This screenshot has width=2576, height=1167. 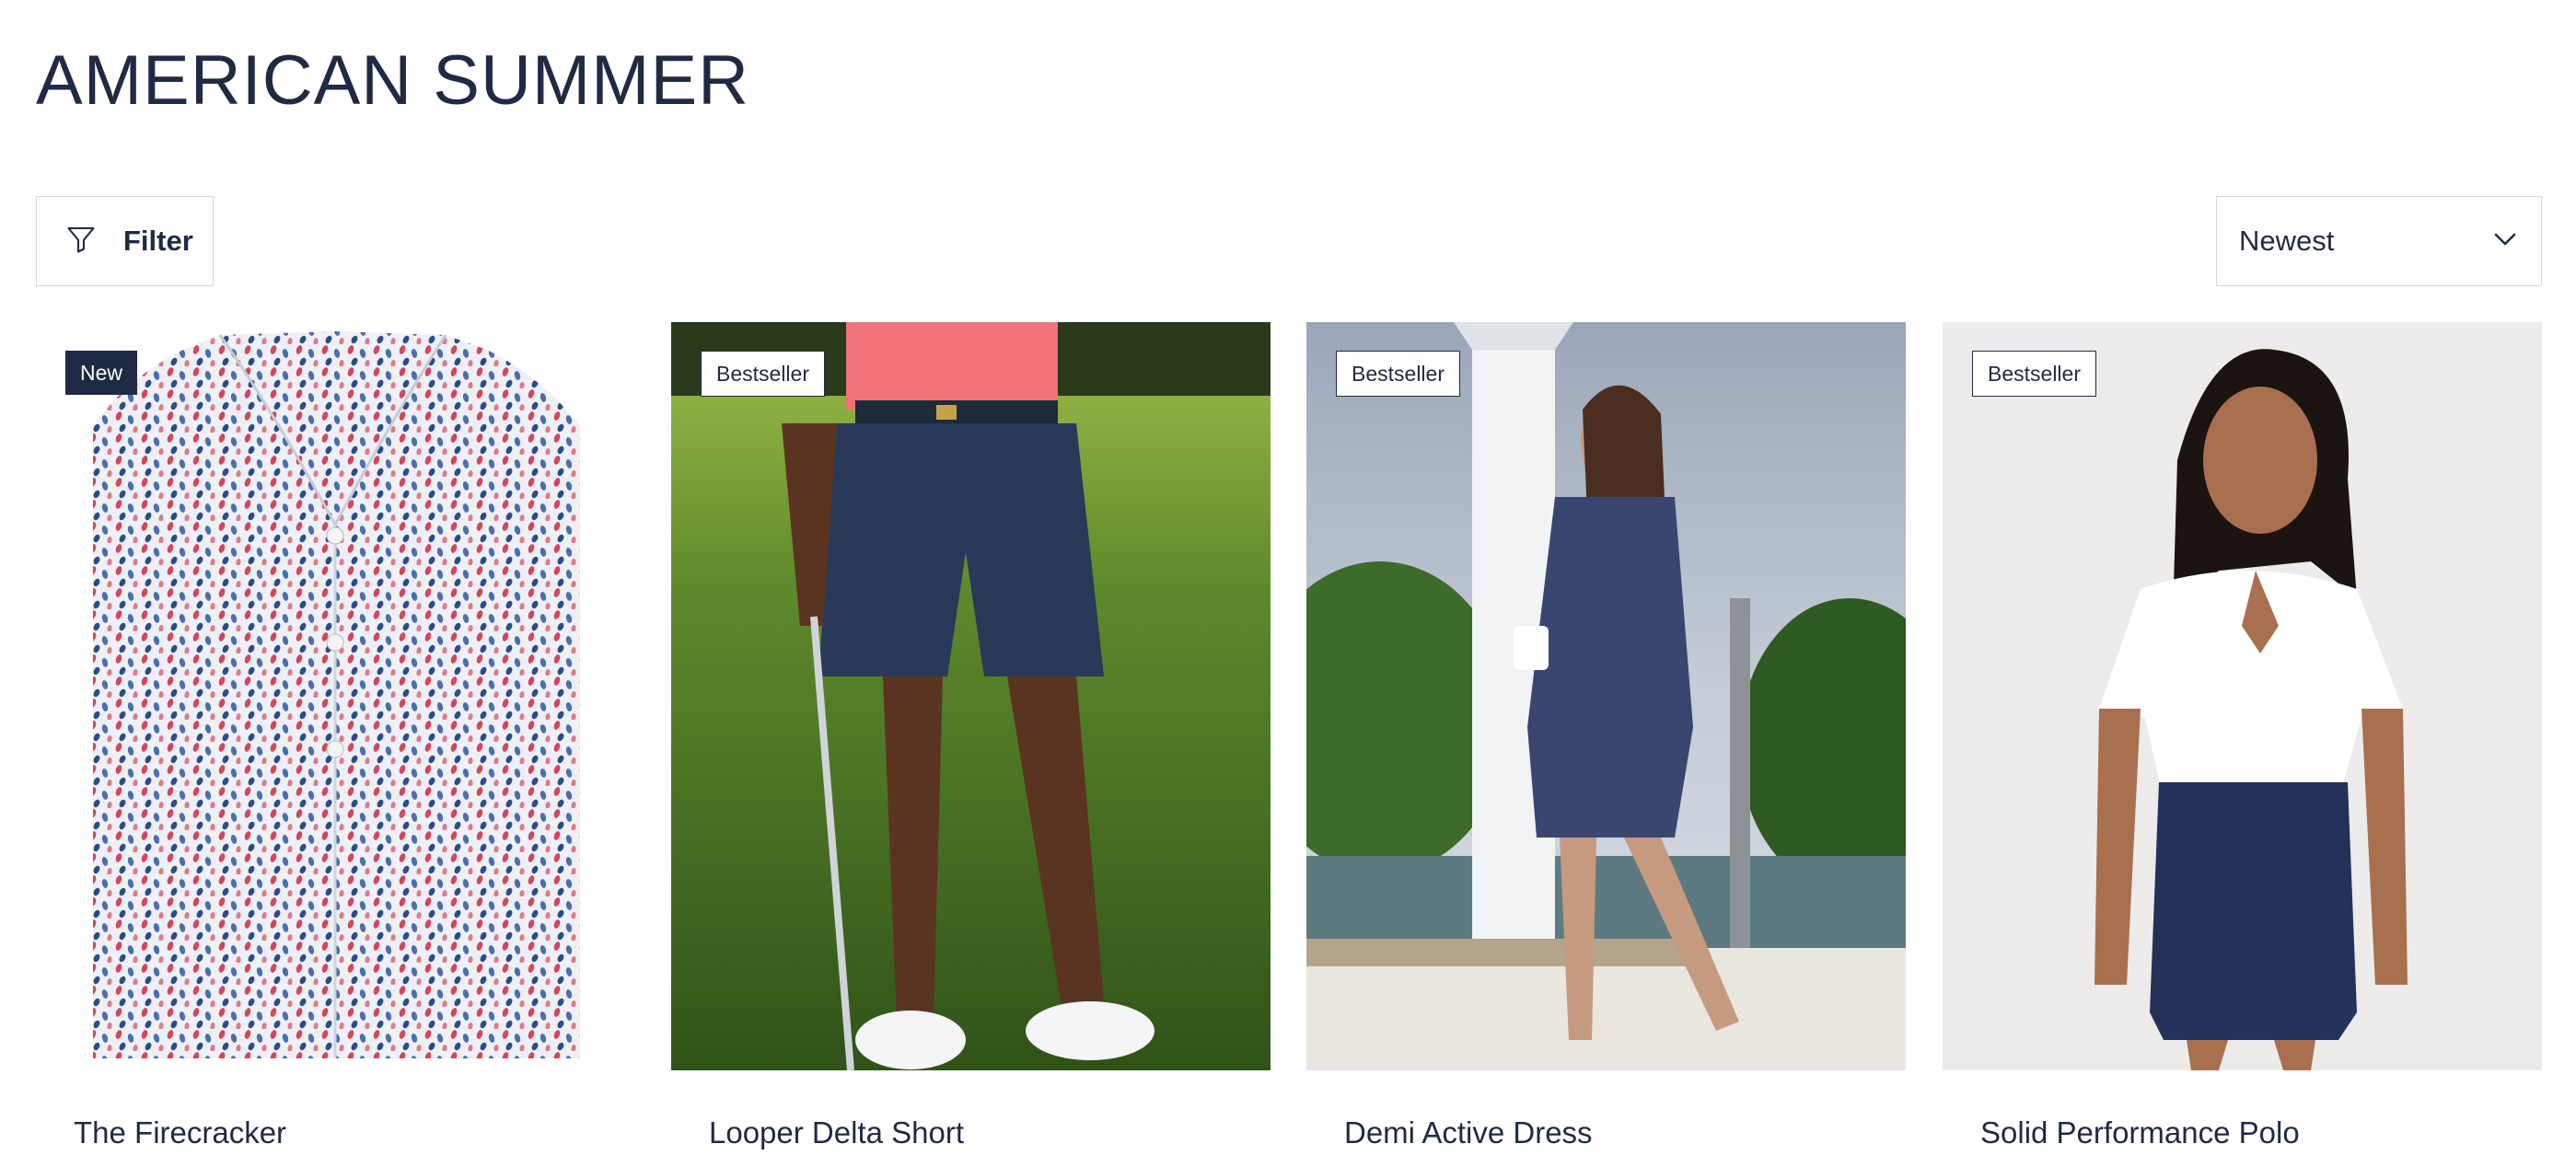 I want to click on new-badge: New, so click(x=101, y=373).